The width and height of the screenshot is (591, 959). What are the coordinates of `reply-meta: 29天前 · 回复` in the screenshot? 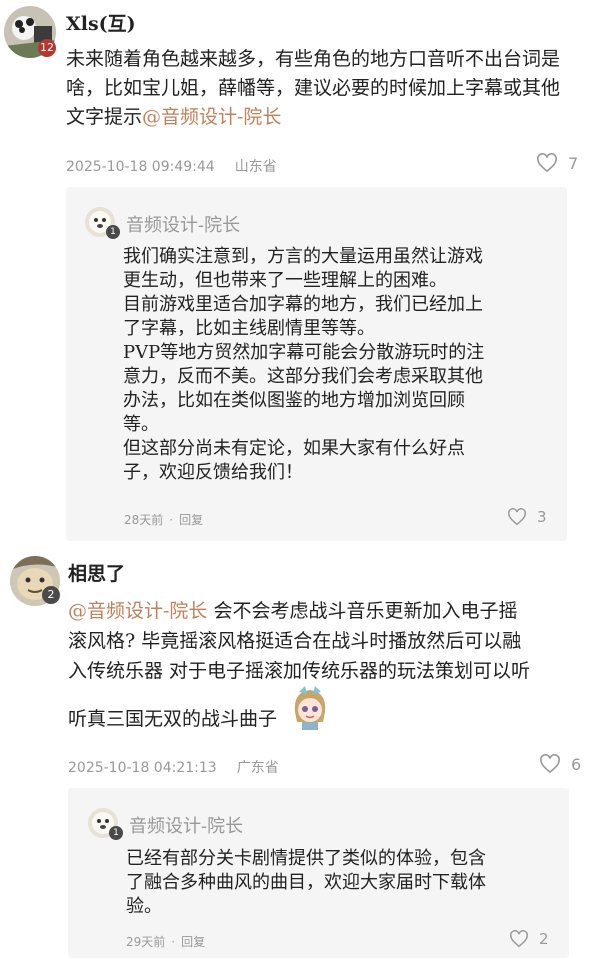 It's located at (166, 942).